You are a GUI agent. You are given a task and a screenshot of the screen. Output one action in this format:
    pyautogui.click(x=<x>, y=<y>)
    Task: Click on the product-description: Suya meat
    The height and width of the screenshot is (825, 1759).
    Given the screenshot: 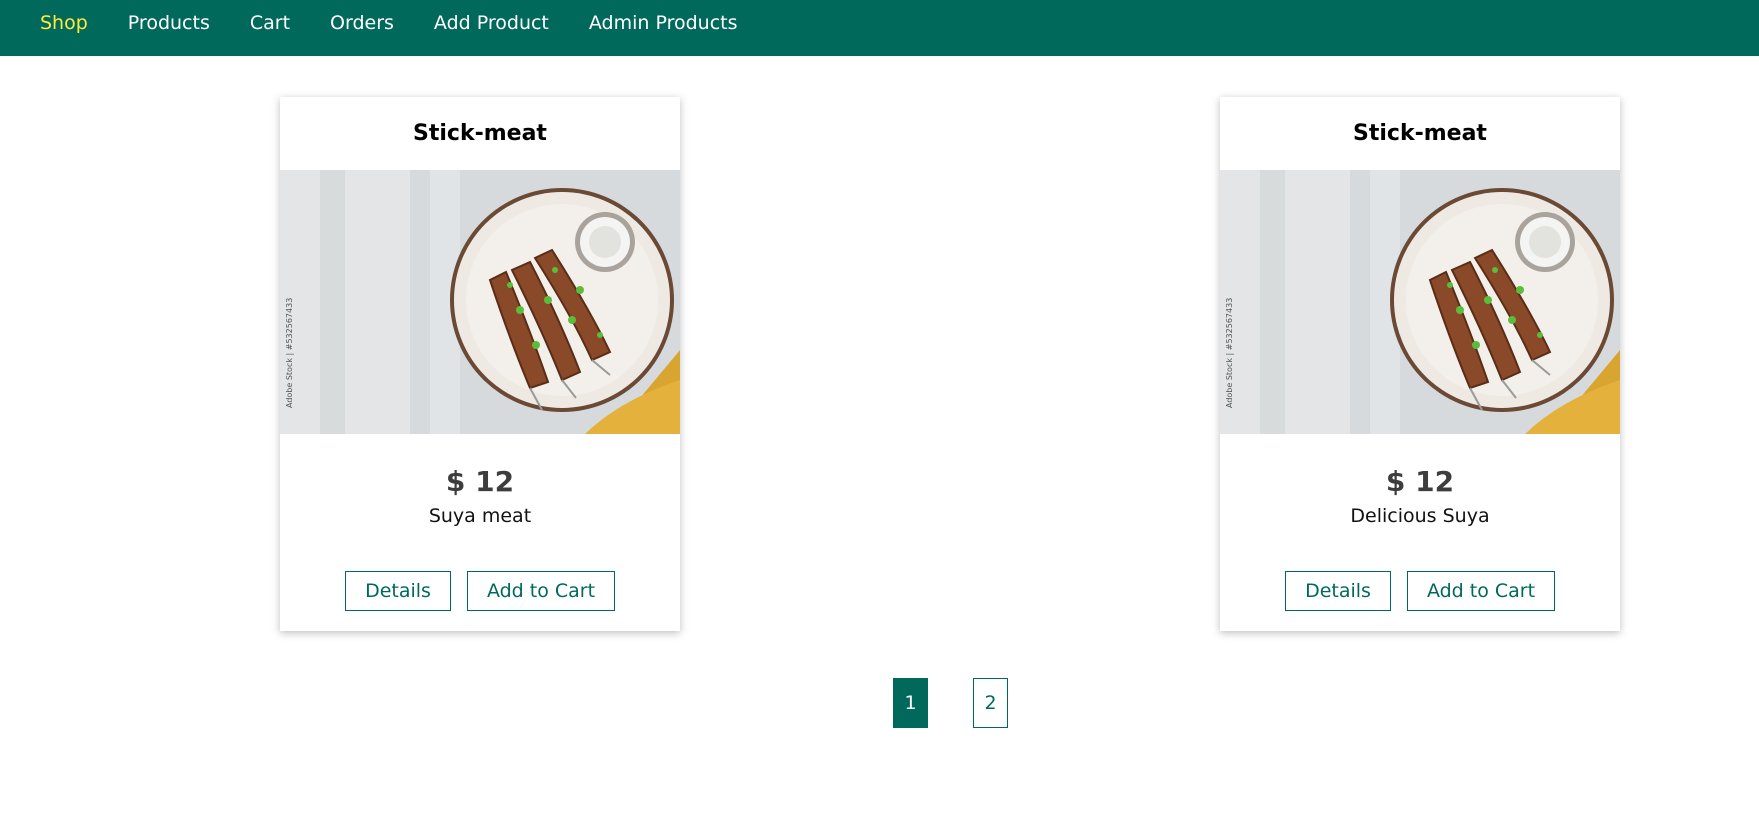 What is the action you would take?
    pyautogui.click(x=480, y=516)
    